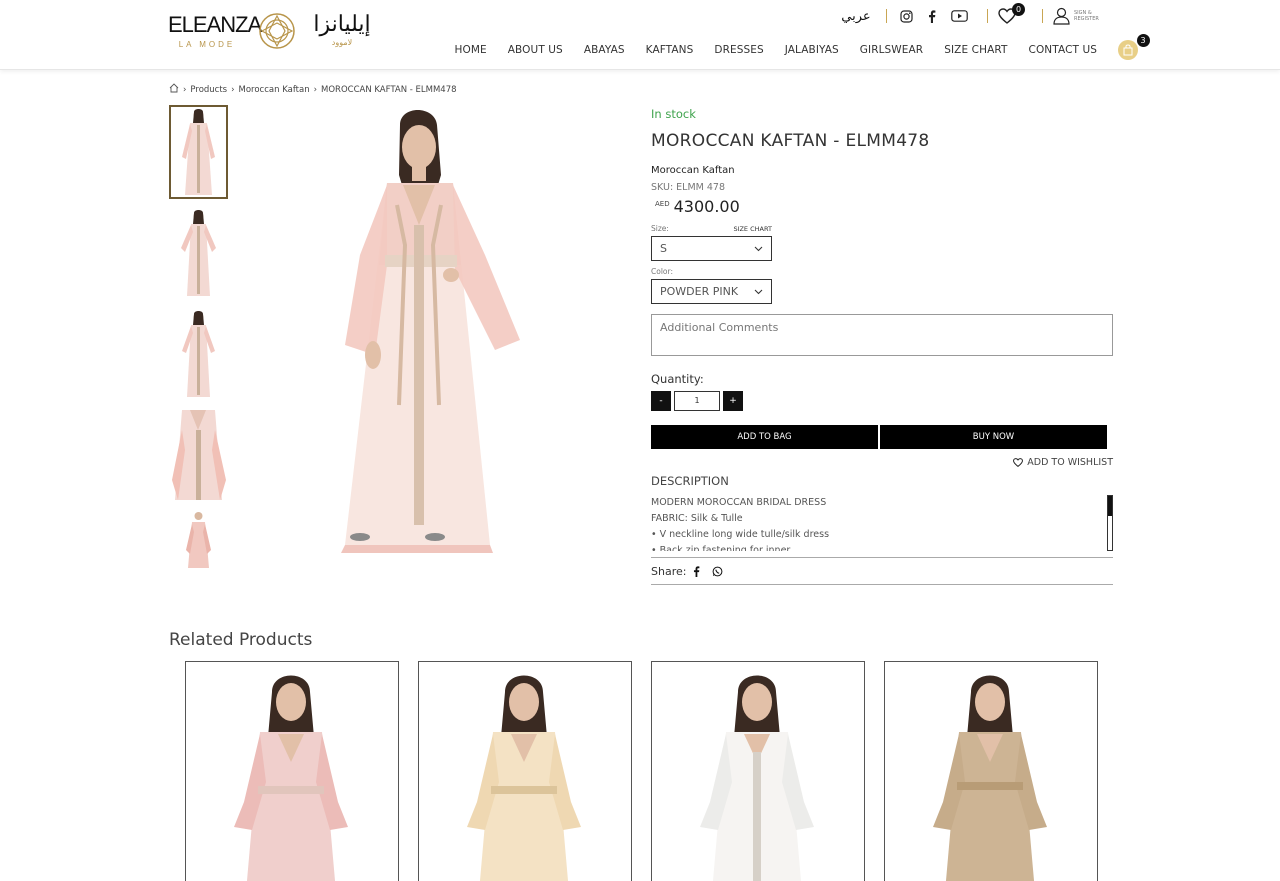  What do you see at coordinates (993, 437) in the screenshot?
I see `buy-now-button: BUY NOW` at bounding box center [993, 437].